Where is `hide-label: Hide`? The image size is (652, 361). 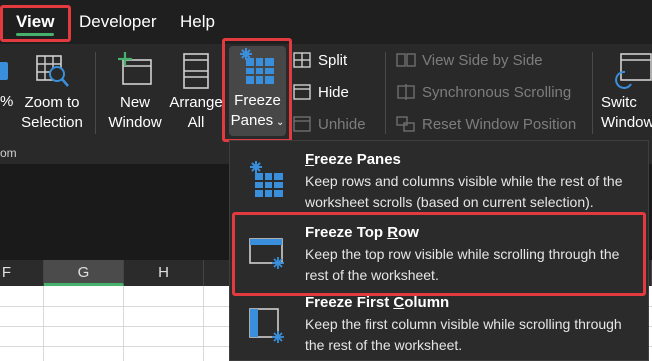 hide-label: Hide is located at coordinates (333, 92).